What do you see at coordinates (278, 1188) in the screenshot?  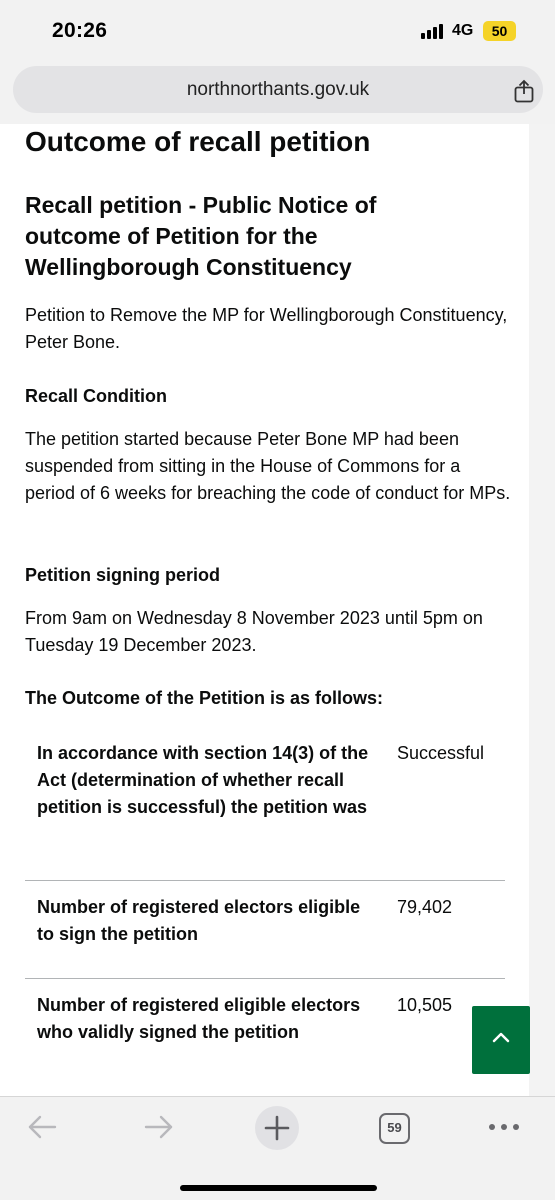 I see `home-indicator` at bounding box center [278, 1188].